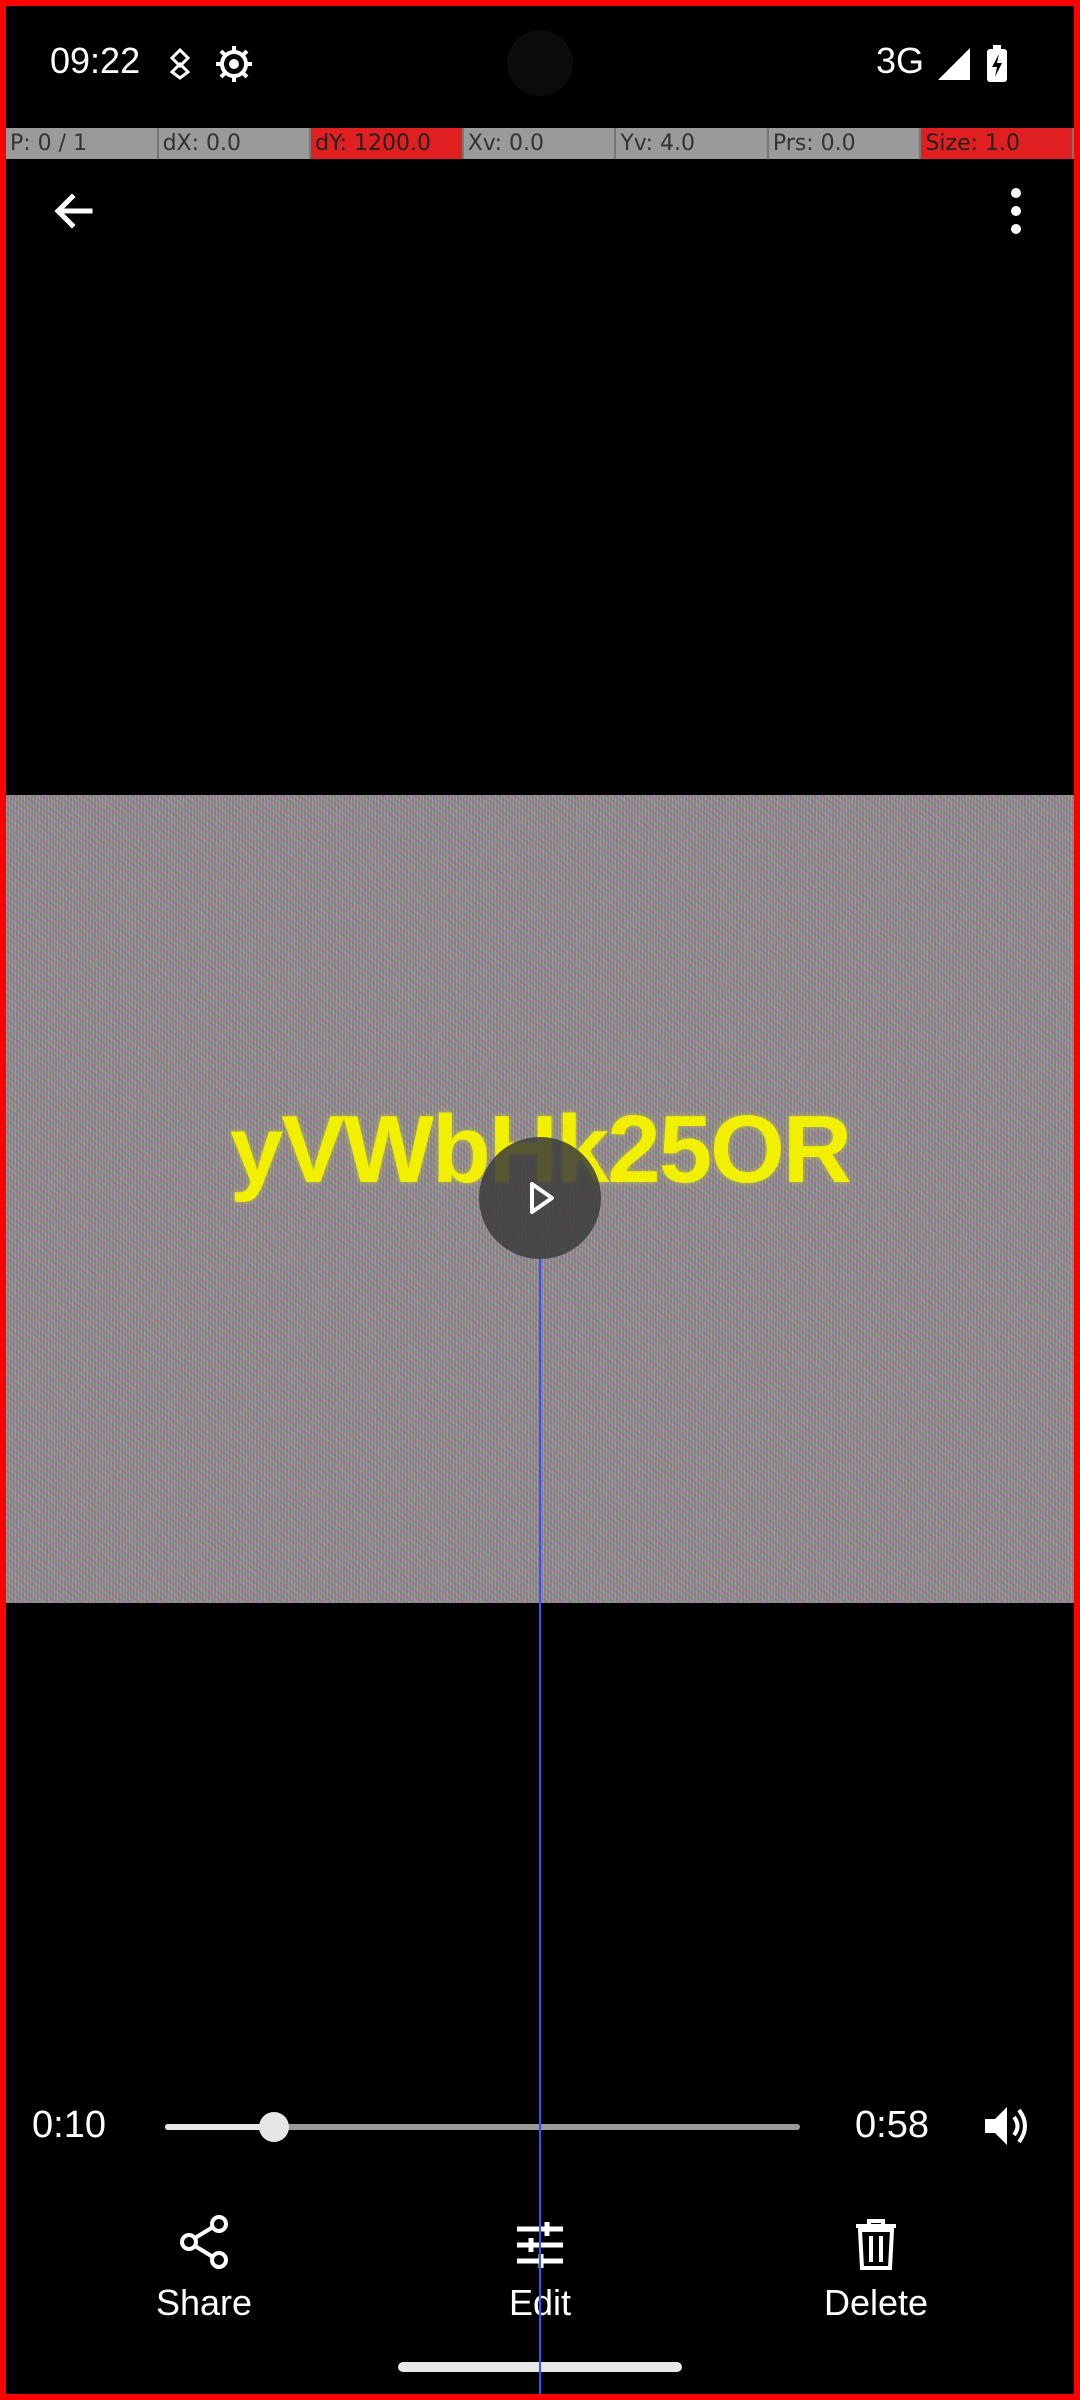 The width and height of the screenshot is (1080, 2400). I want to click on battery-charging-icon, so click(1004, 64).